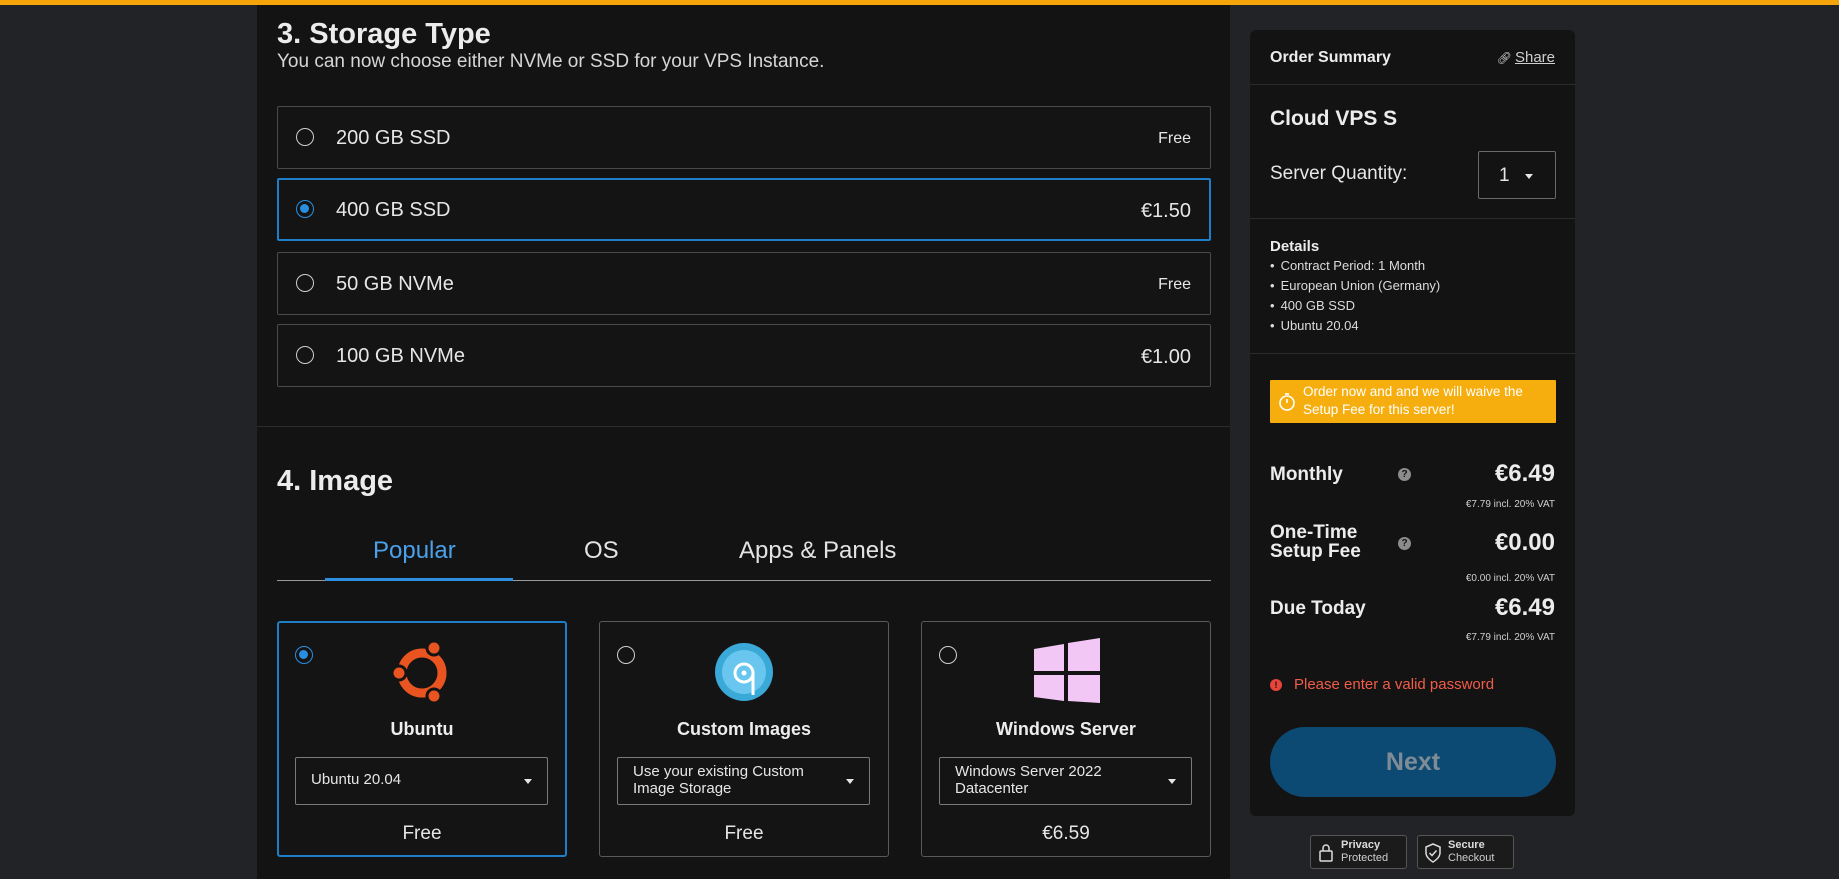  I want to click on details-heading: Details, so click(1295, 246).